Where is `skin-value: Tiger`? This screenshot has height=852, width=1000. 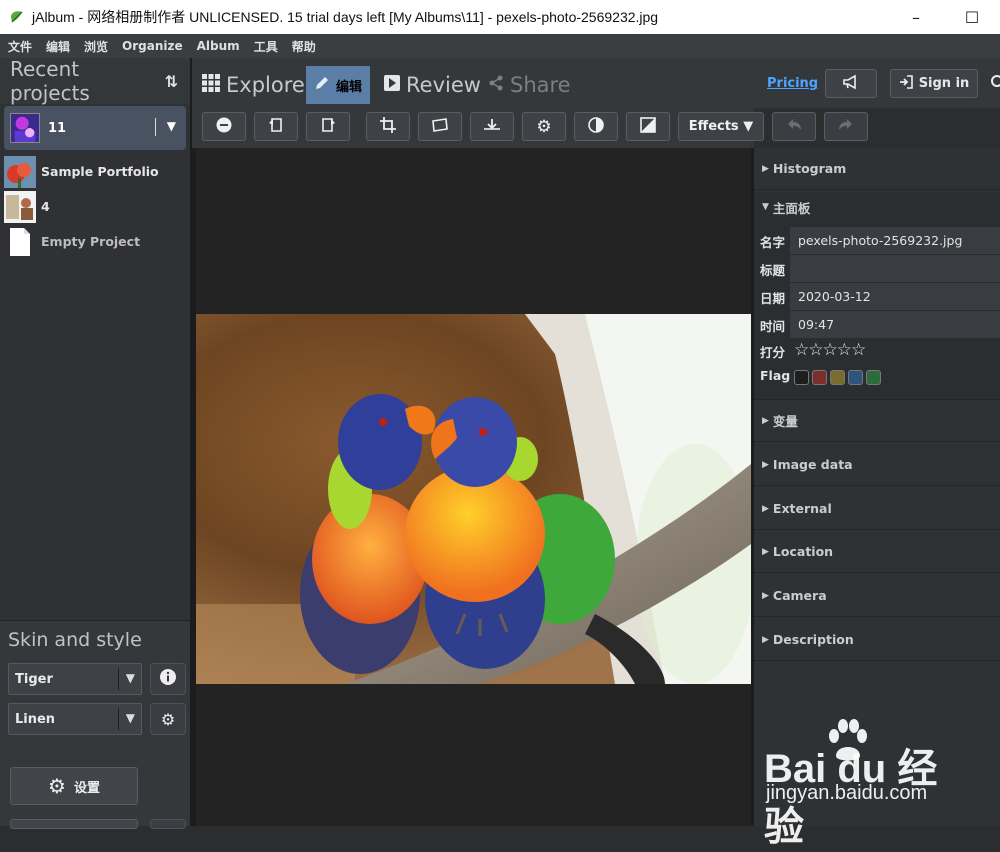 skin-value: Tiger is located at coordinates (34, 679).